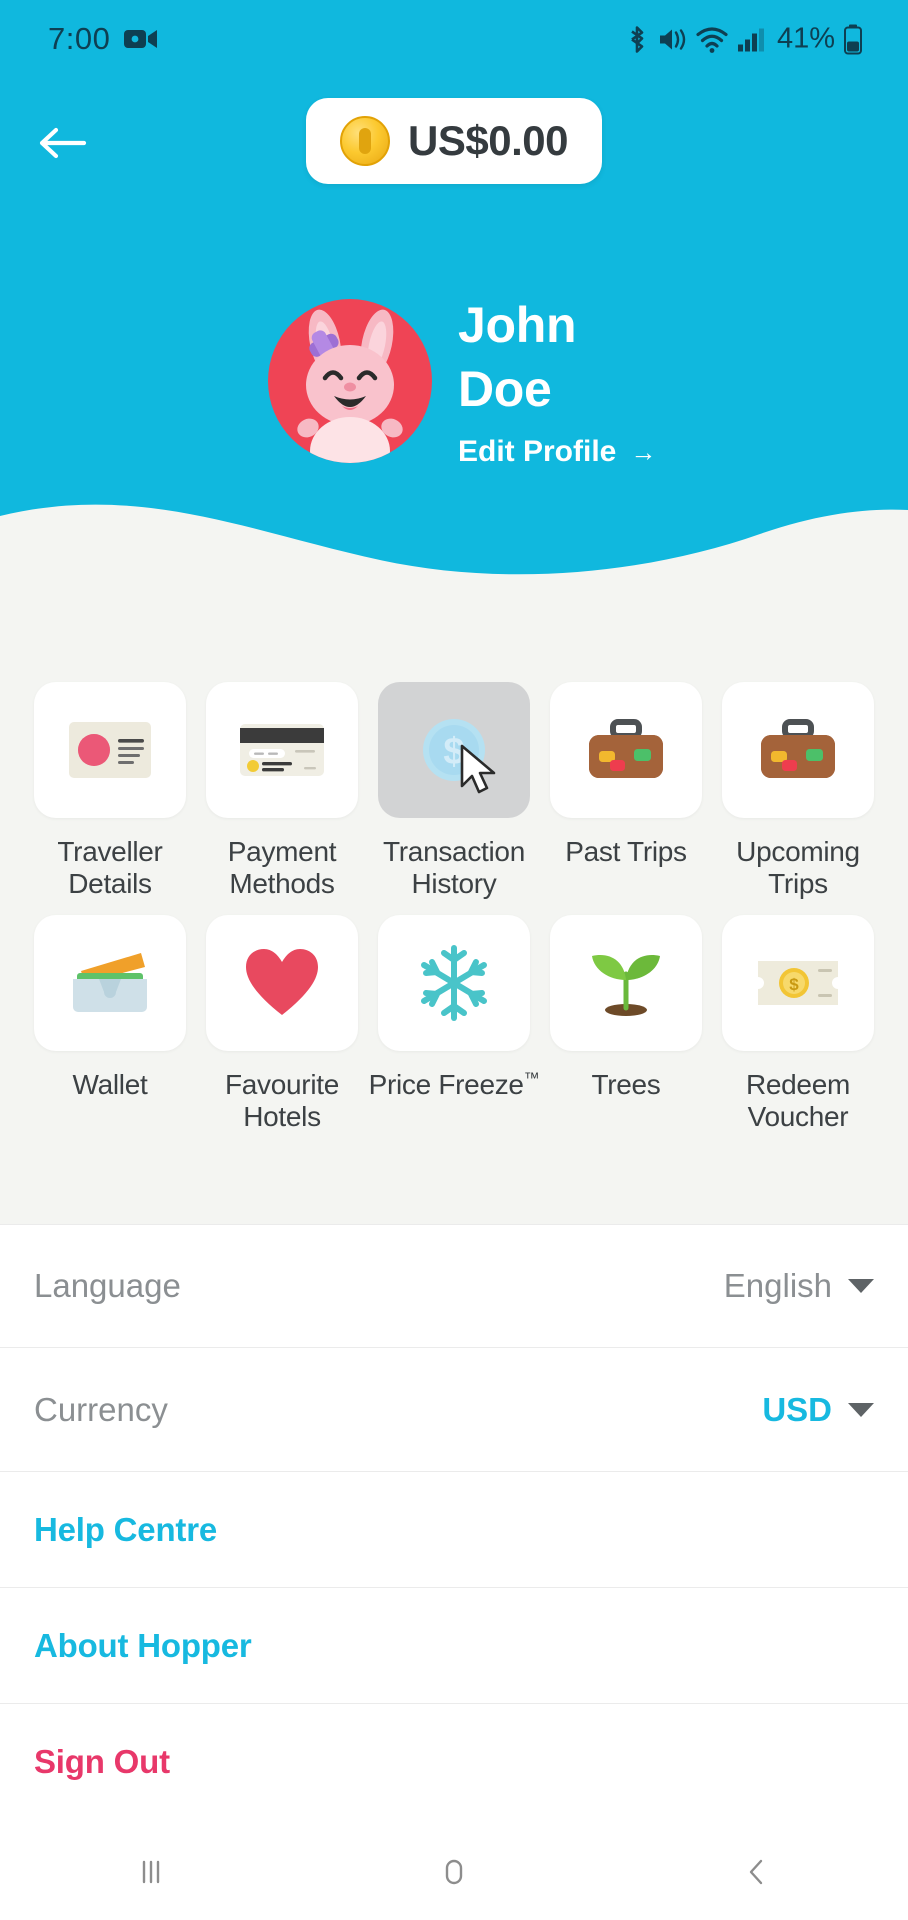 The image size is (908, 1920). I want to click on tile-favourite-hotels: Favourite Hotels, so click(282, 1023).